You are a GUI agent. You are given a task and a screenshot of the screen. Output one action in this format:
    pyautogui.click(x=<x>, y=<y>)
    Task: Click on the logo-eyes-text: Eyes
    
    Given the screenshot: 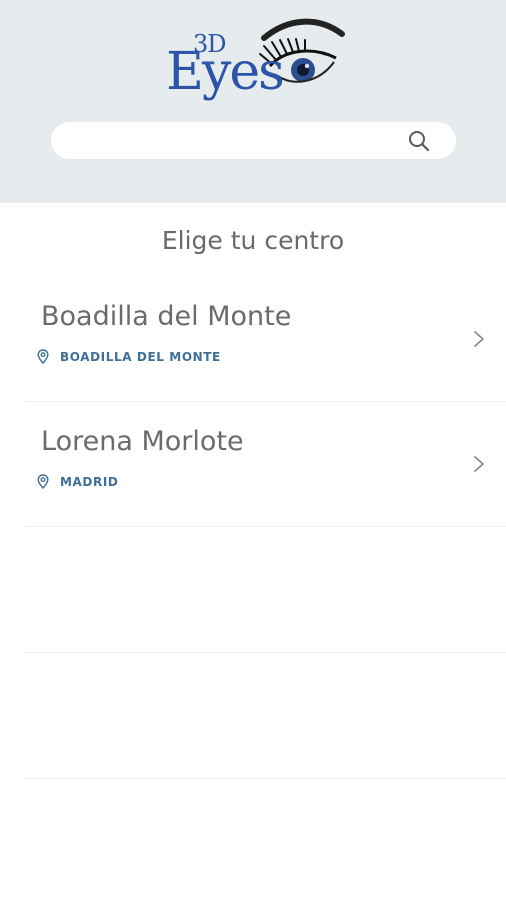 What is the action you would take?
    pyautogui.click(x=225, y=72)
    